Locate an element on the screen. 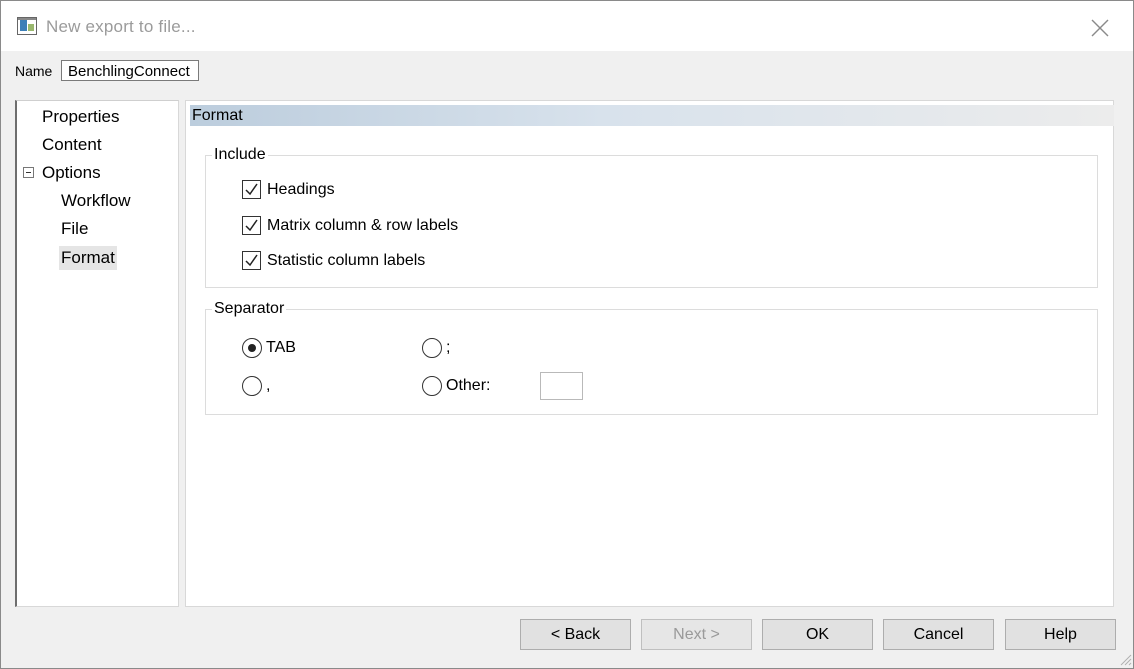 This screenshot has width=1134, height=669. app-icon is located at coordinates (27, 26).